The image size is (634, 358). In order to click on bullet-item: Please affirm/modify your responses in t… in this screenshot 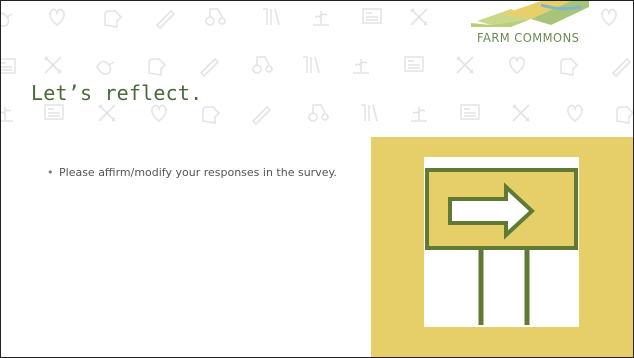, I will do `click(199, 173)`.